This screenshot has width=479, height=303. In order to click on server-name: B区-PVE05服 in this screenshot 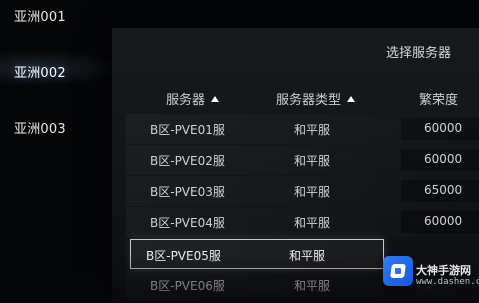, I will do `click(183, 256)`.